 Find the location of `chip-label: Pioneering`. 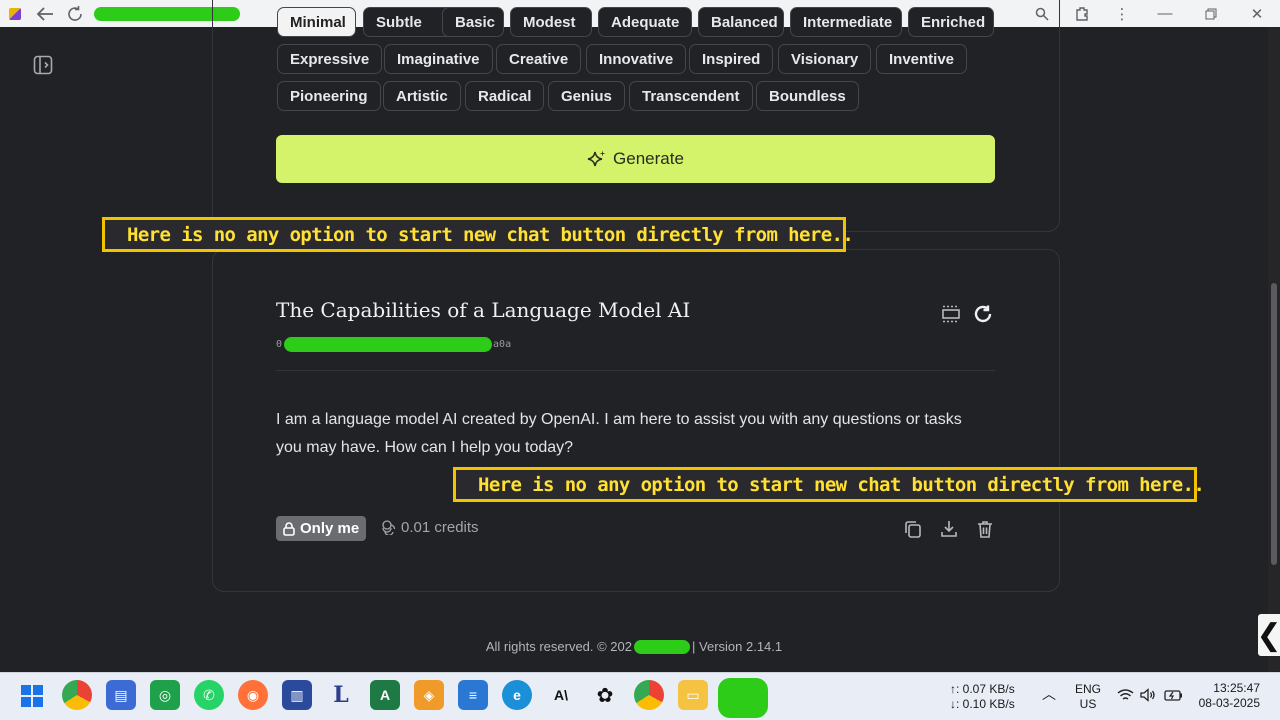

chip-label: Pioneering is located at coordinates (329, 96).